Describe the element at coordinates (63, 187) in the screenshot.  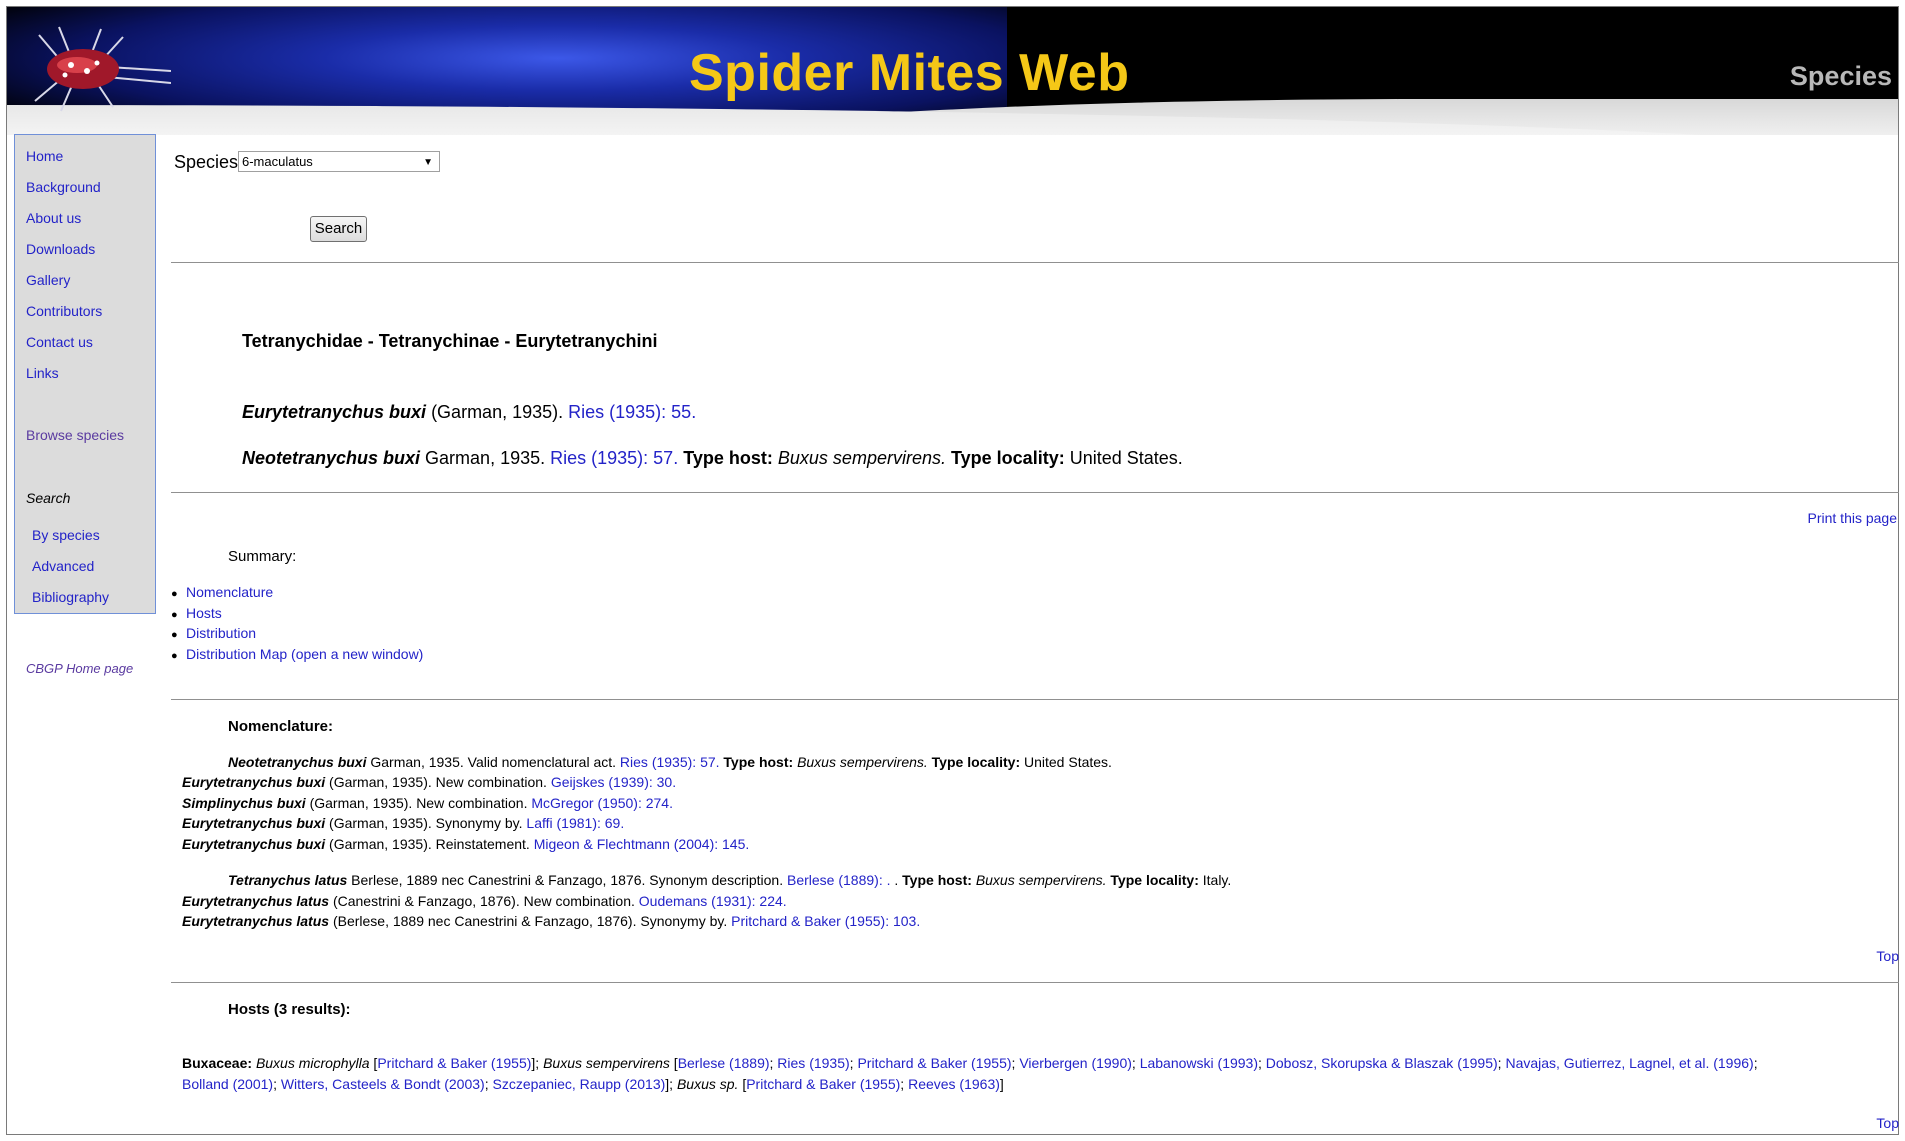
I see `sidebar-item-background: Background` at that location.